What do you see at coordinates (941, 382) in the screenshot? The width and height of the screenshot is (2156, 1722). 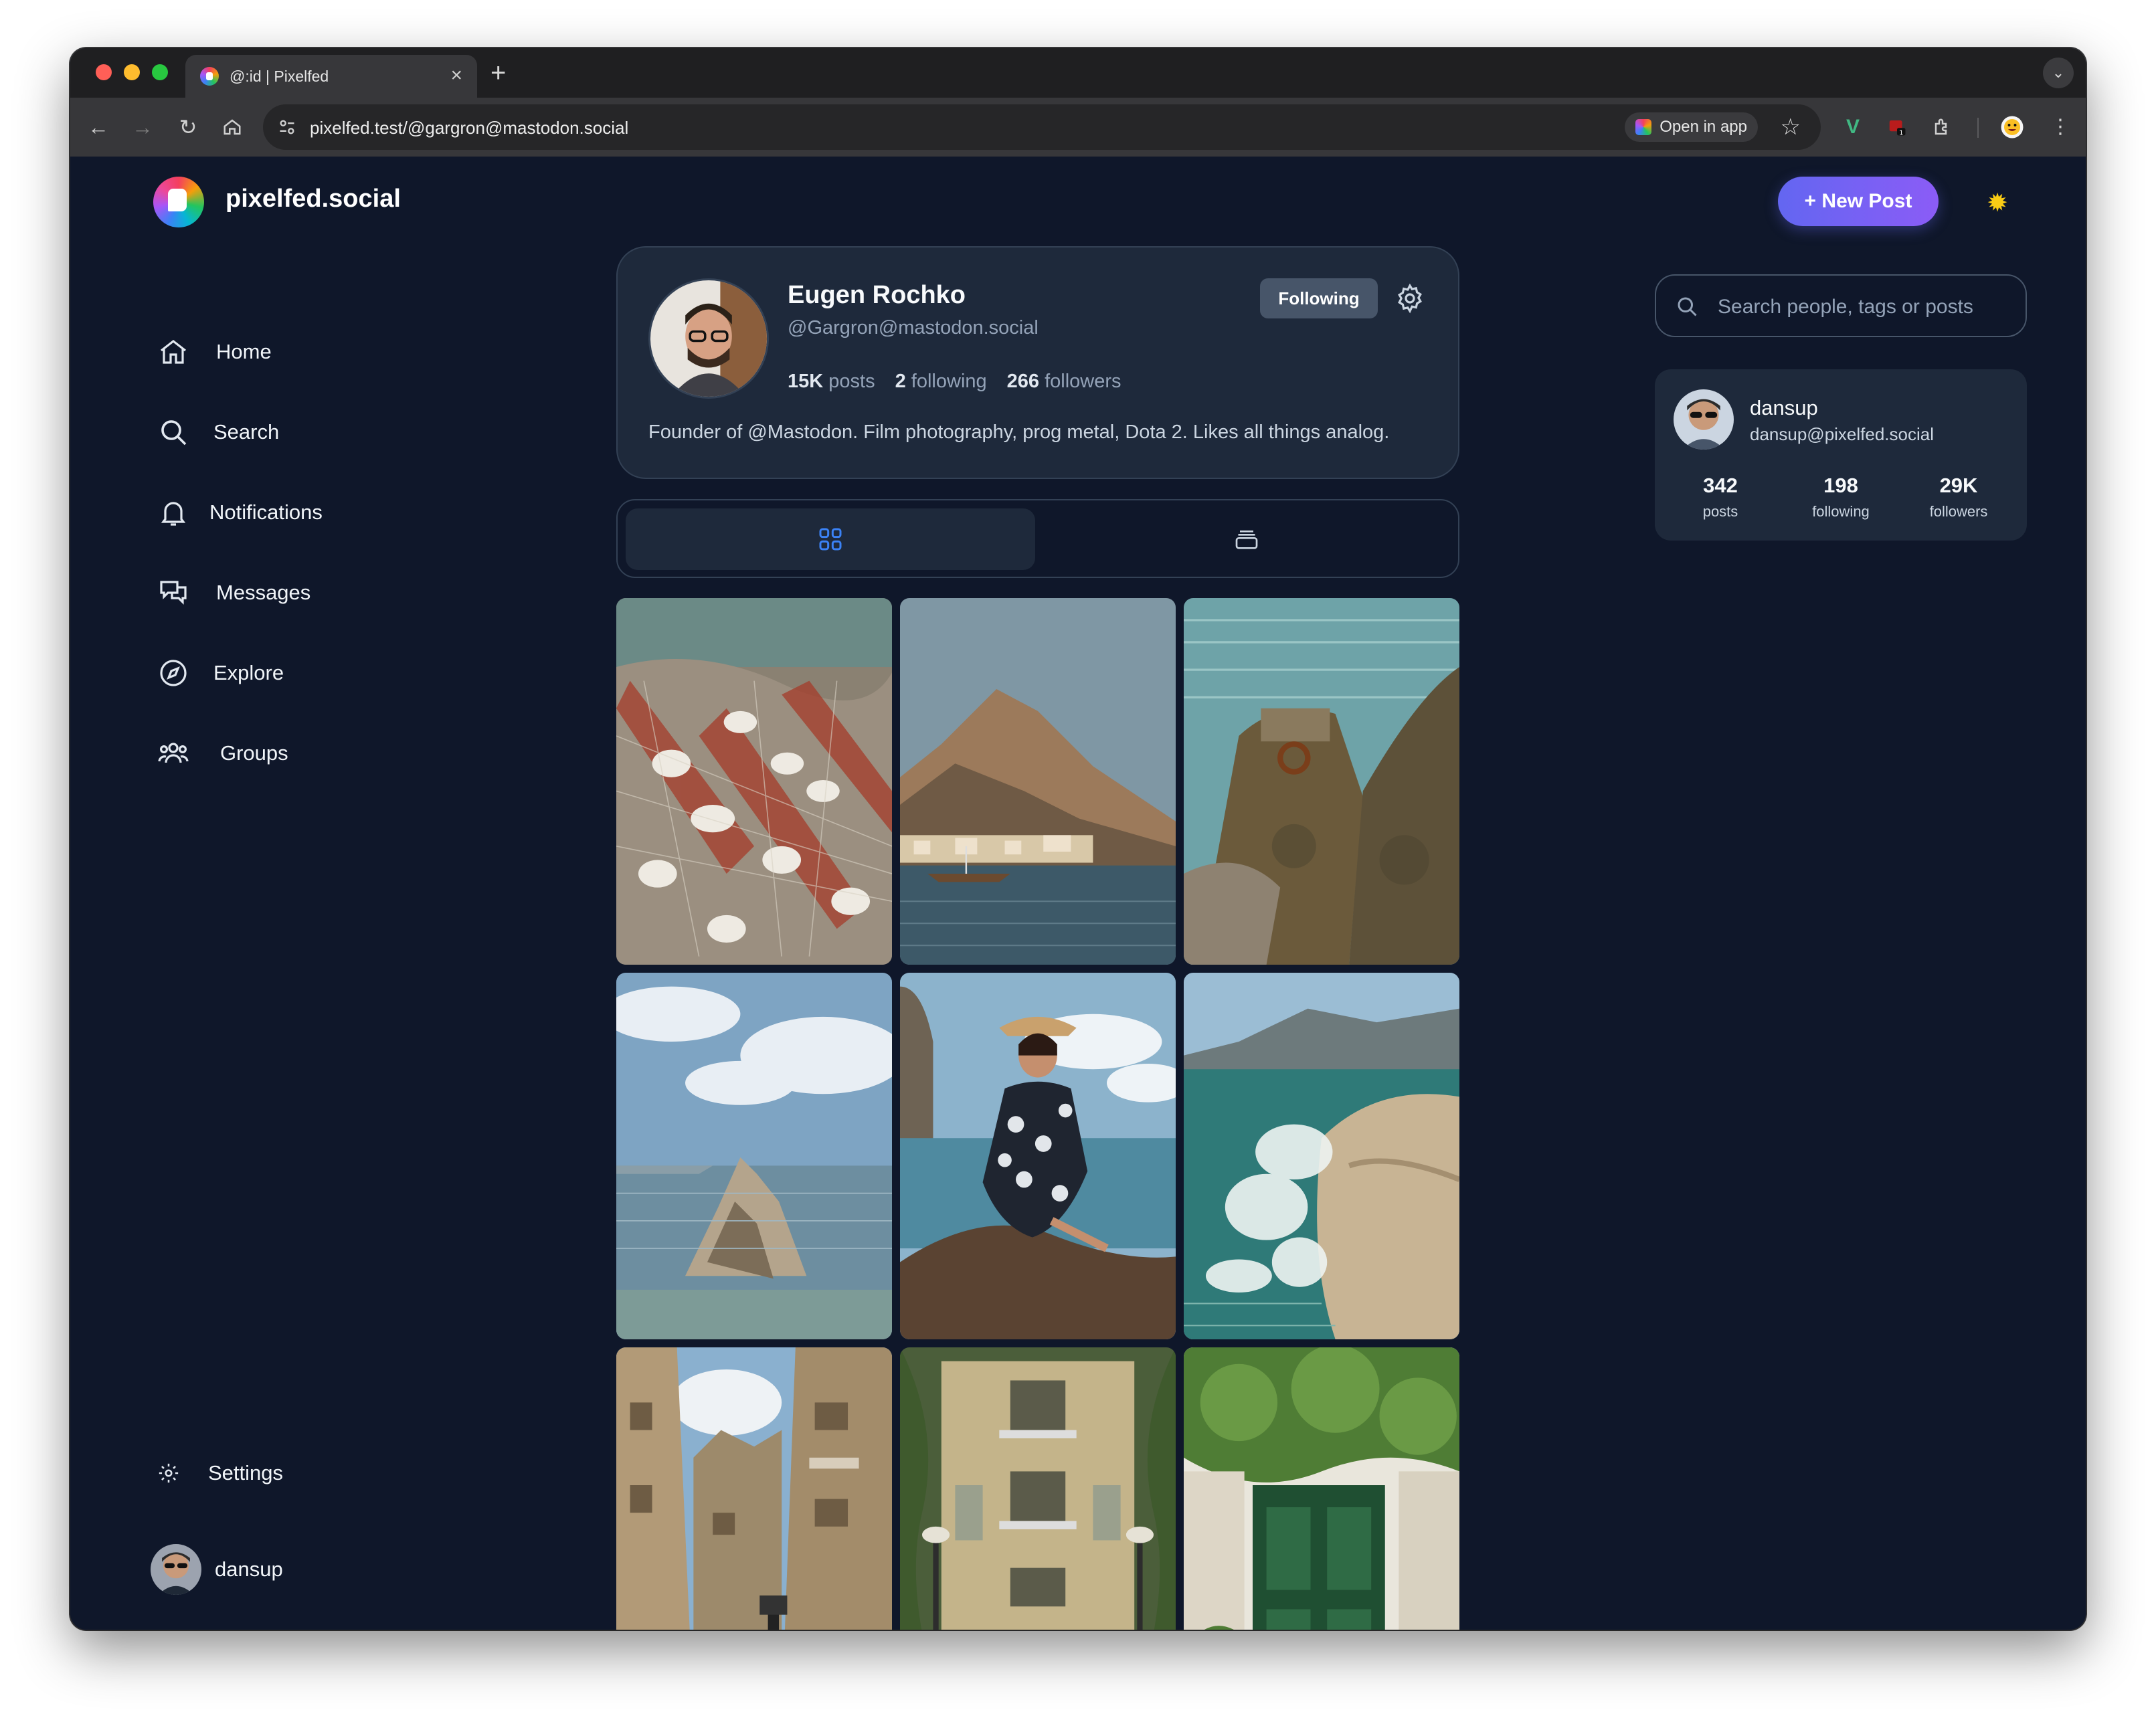 I see `following-stat: 2 following` at bounding box center [941, 382].